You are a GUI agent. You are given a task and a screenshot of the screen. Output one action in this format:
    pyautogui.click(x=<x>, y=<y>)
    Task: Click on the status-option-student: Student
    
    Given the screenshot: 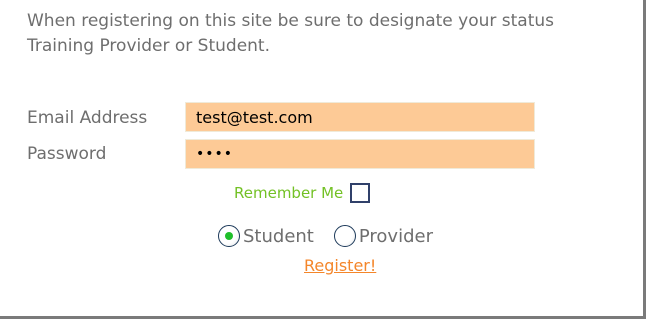 What is the action you would take?
    pyautogui.click(x=266, y=236)
    